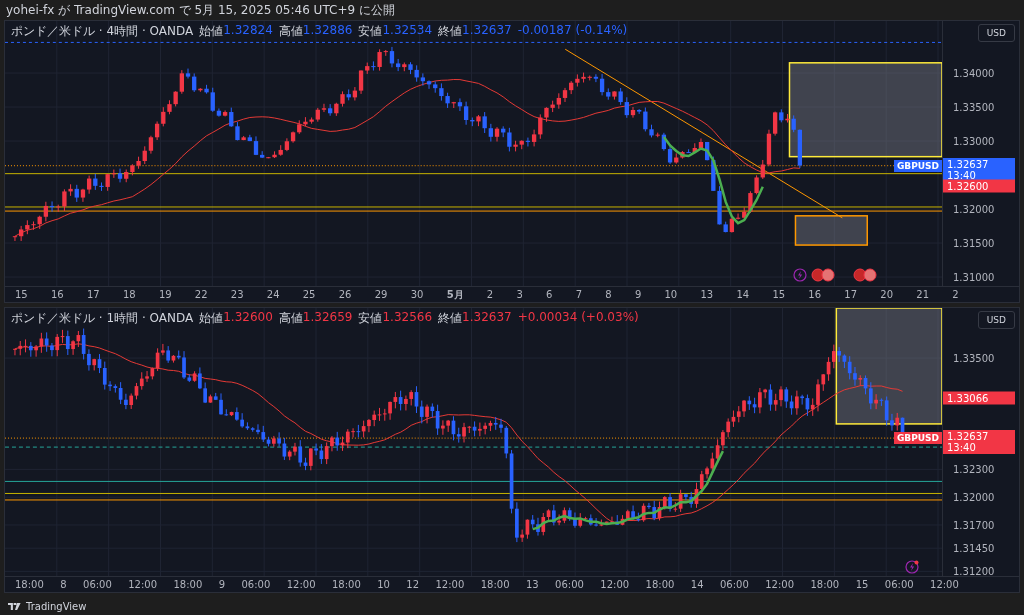 Image resolution: width=1024 pixels, height=615 pixels. I want to click on price-tag: 1.33066, so click(979, 398).